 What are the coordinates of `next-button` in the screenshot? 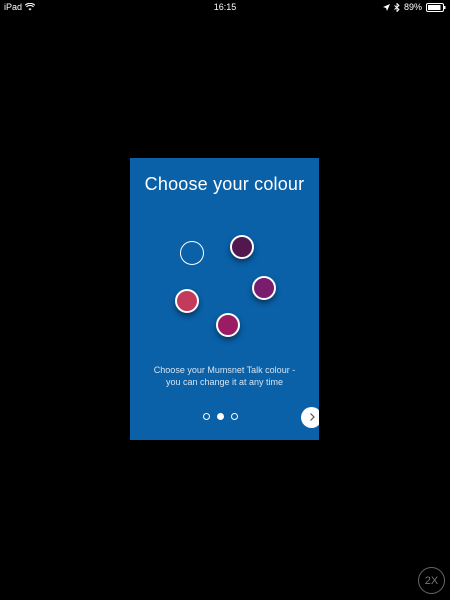 It's located at (310, 417).